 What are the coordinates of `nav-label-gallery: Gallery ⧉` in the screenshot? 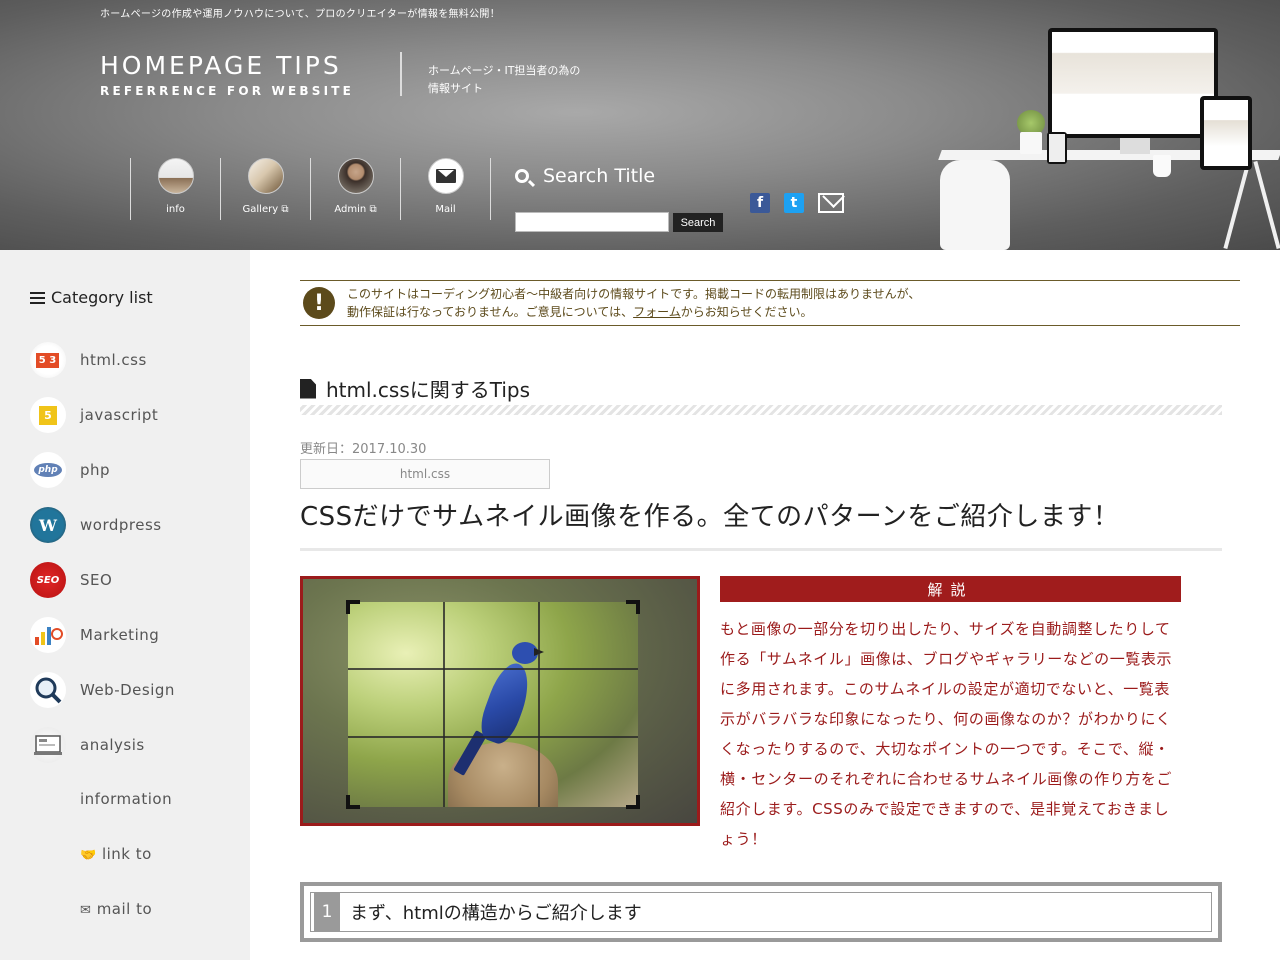 It's located at (265, 209).